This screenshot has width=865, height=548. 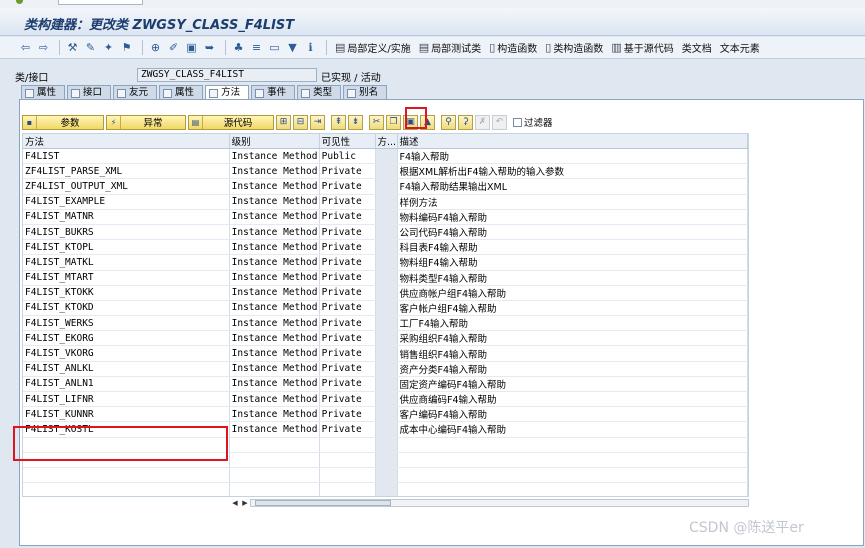 What do you see at coordinates (347, 489) in the screenshot?
I see `visibility-cell` at bounding box center [347, 489].